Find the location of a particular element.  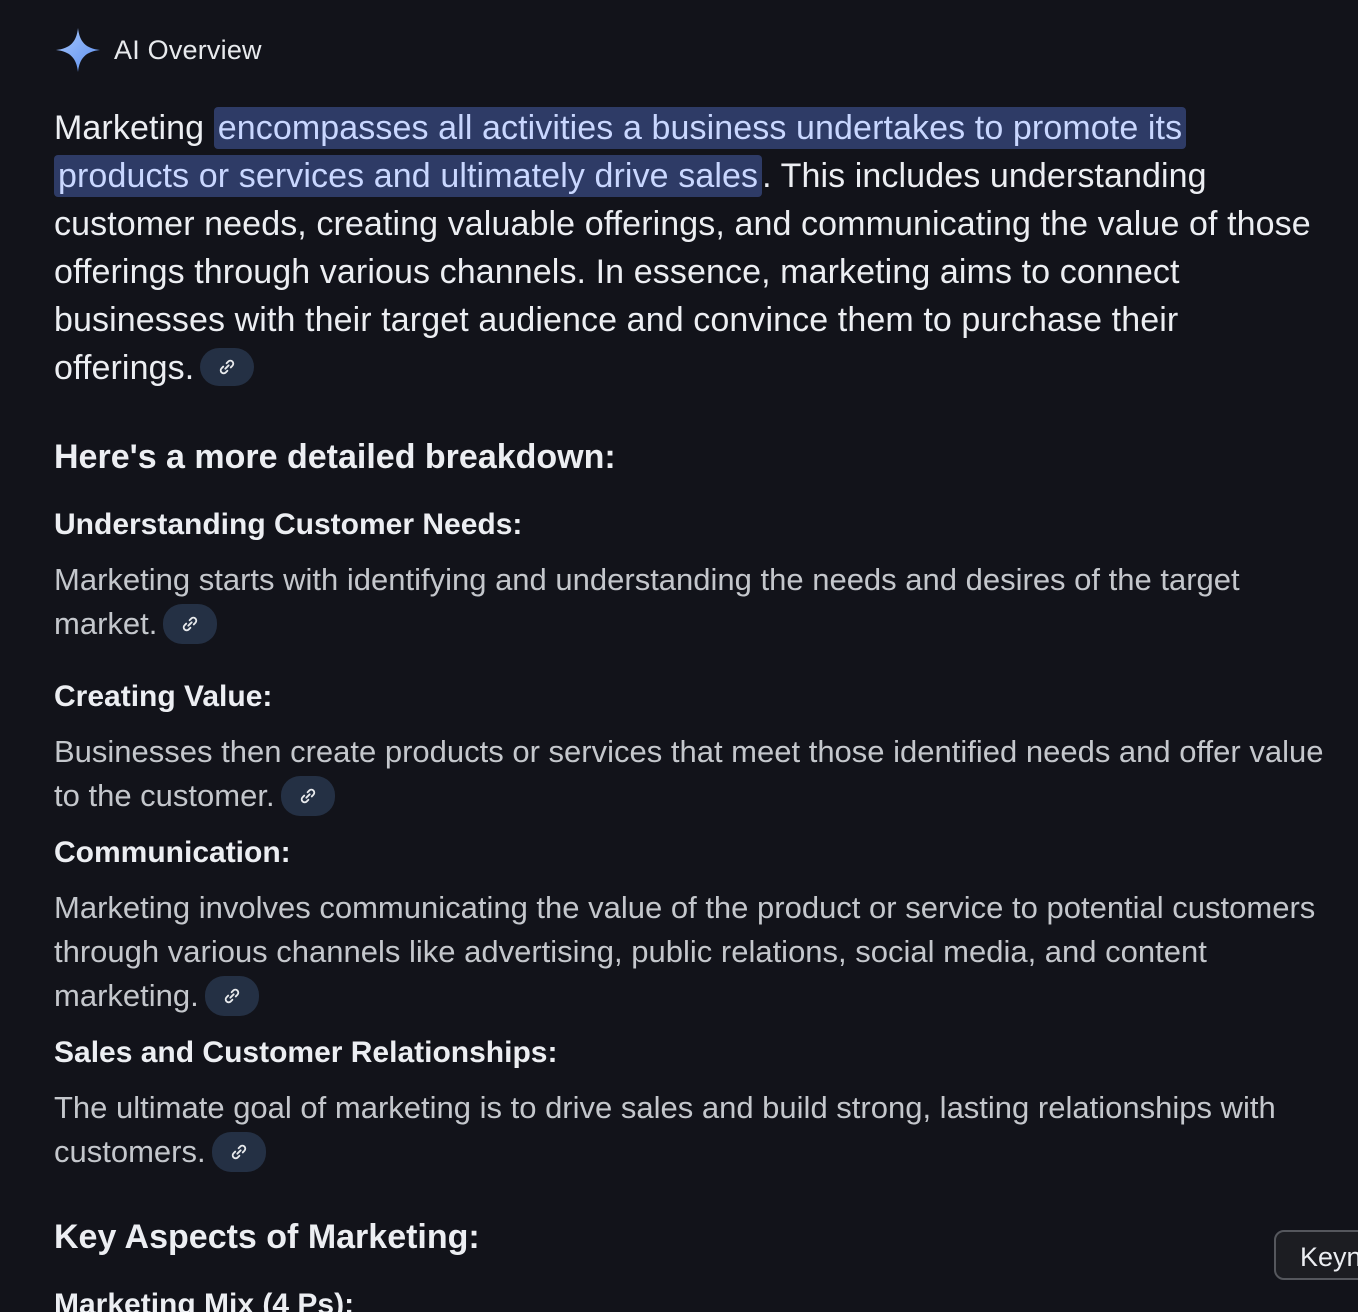

section-title-customer-needs: Understanding Customer Needs: is located at coordinates (288, 524).